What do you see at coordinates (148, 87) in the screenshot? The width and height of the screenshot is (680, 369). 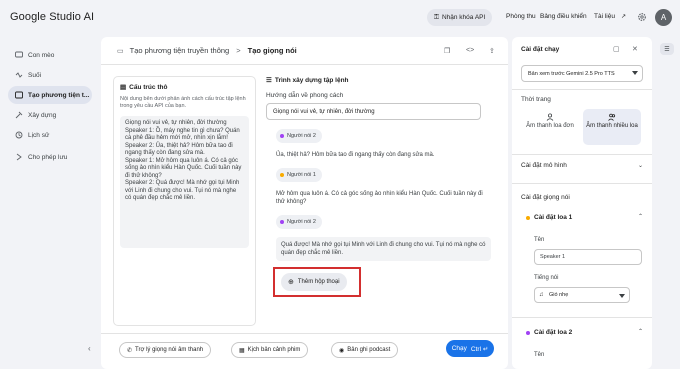 I see `raw-structure-title-text: Cấu trúc thô` at bounding box center [148, 87].